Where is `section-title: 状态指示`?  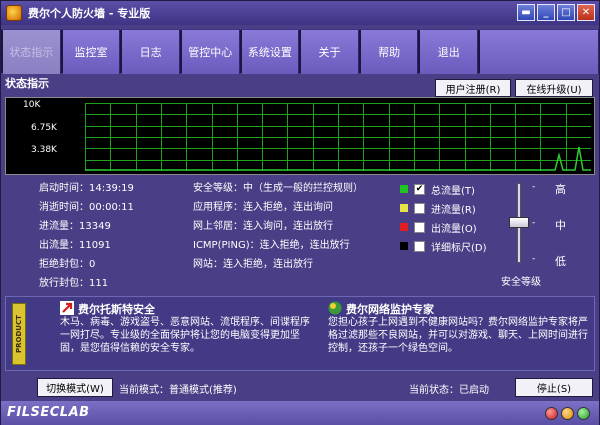
section-title: 状态指示 is located at coordinates (27, 83).